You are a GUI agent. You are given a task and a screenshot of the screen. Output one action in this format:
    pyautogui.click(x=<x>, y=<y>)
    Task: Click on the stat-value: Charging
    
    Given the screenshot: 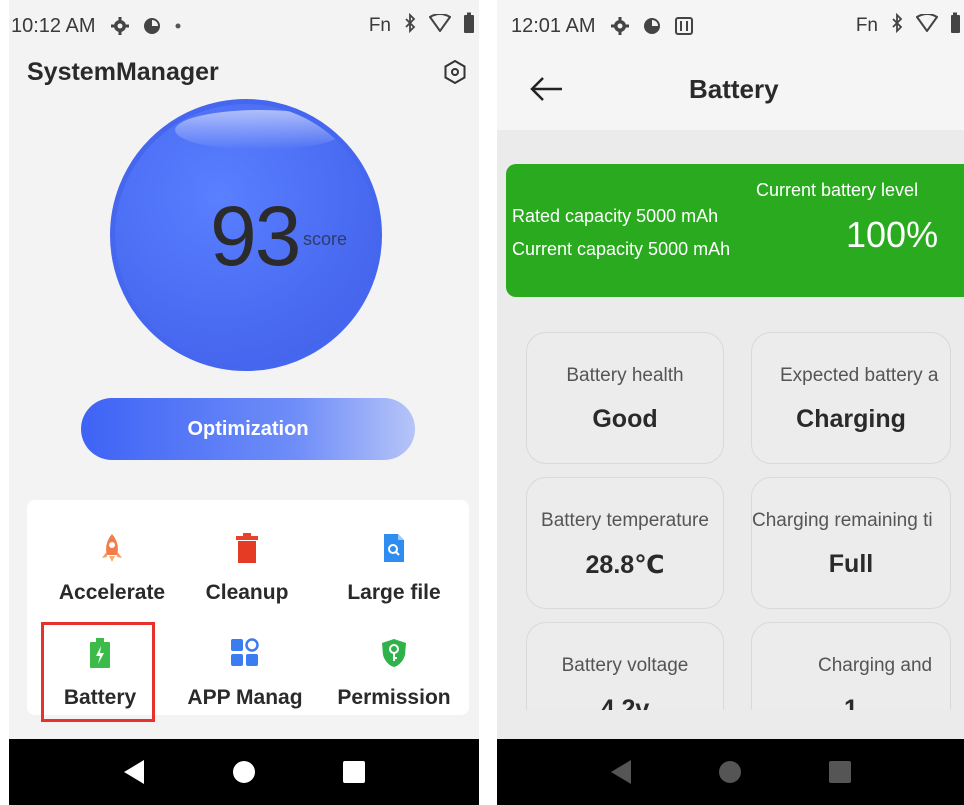 What is the action you would take?
    pyautogui.click(x=851, y=419)
    